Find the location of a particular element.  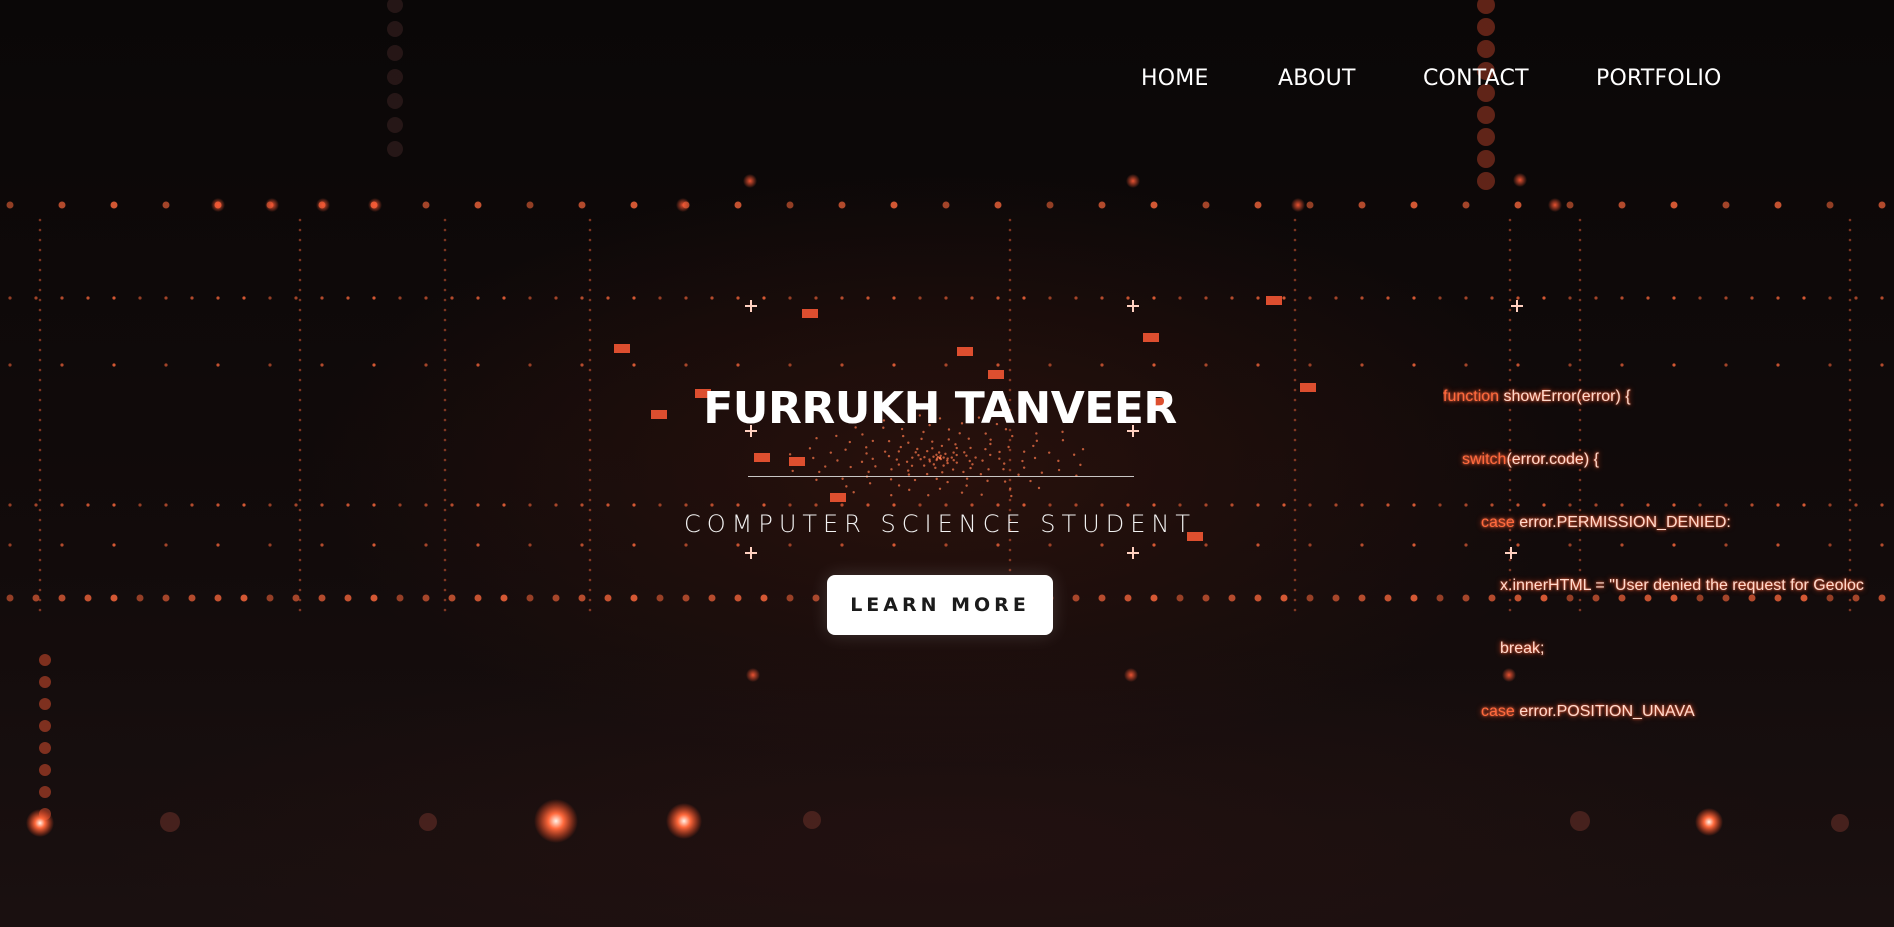

nav-about-link: ABOUT is located at coordinates (1317, 78).